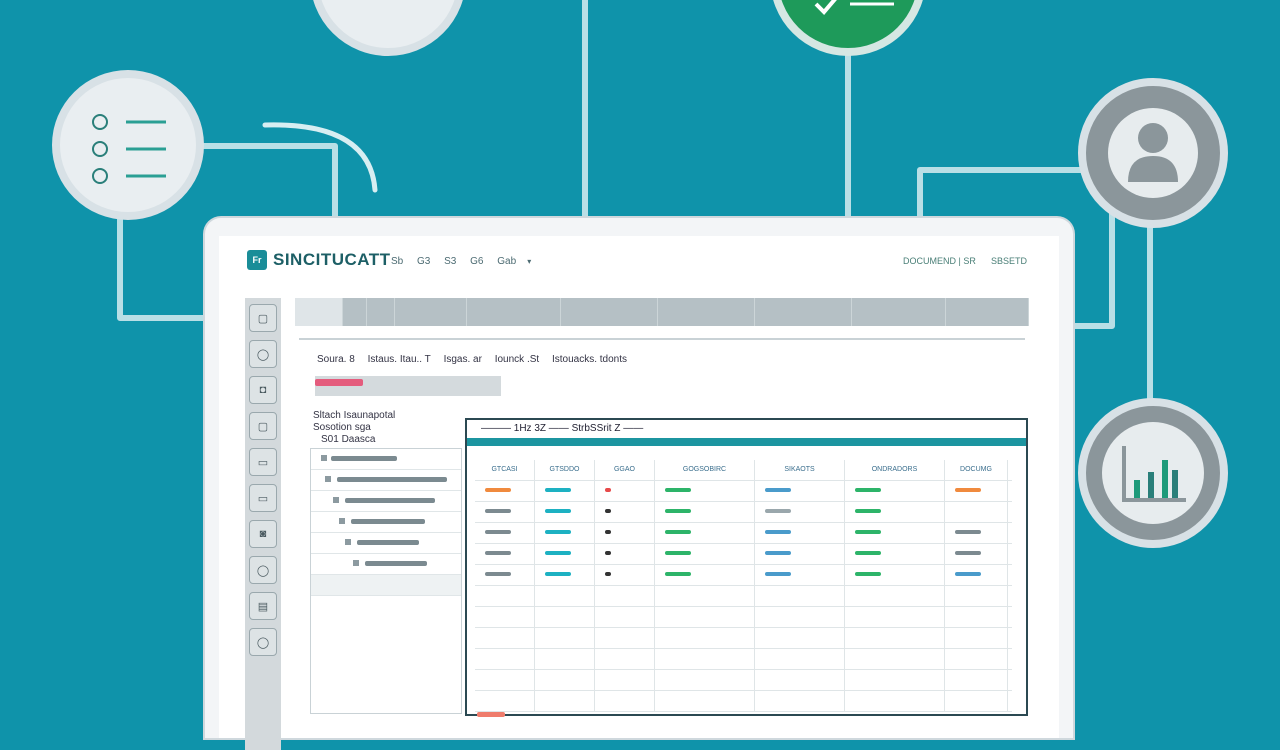  I want to click on sidebar-rect-icon: ▭, so click(263, 498).